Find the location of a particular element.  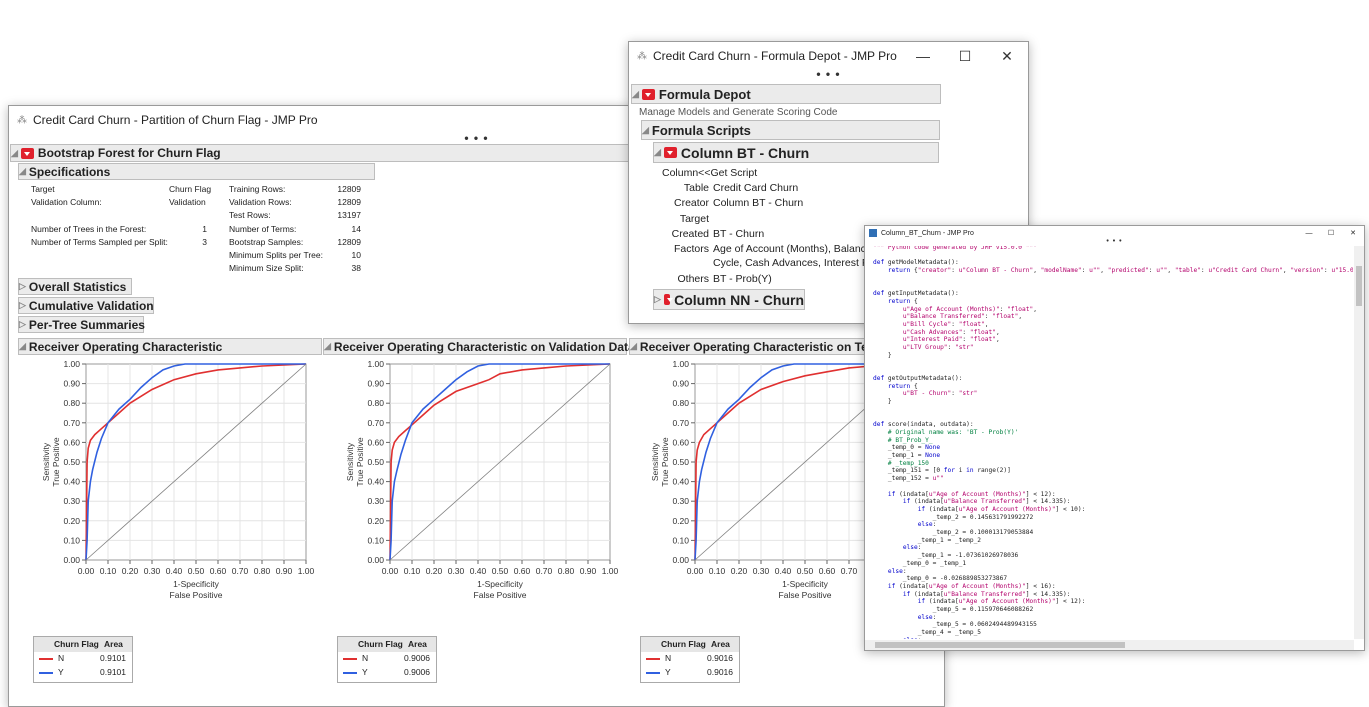

x-axis-label: 1-Specificity is located at coordinates (805, 584).